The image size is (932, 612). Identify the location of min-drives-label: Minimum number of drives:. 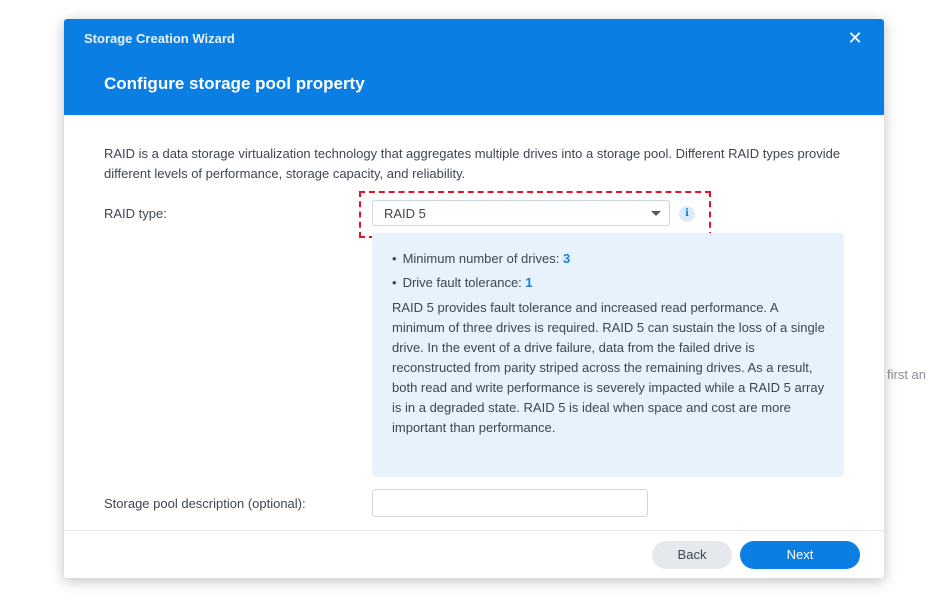
(481, 258).